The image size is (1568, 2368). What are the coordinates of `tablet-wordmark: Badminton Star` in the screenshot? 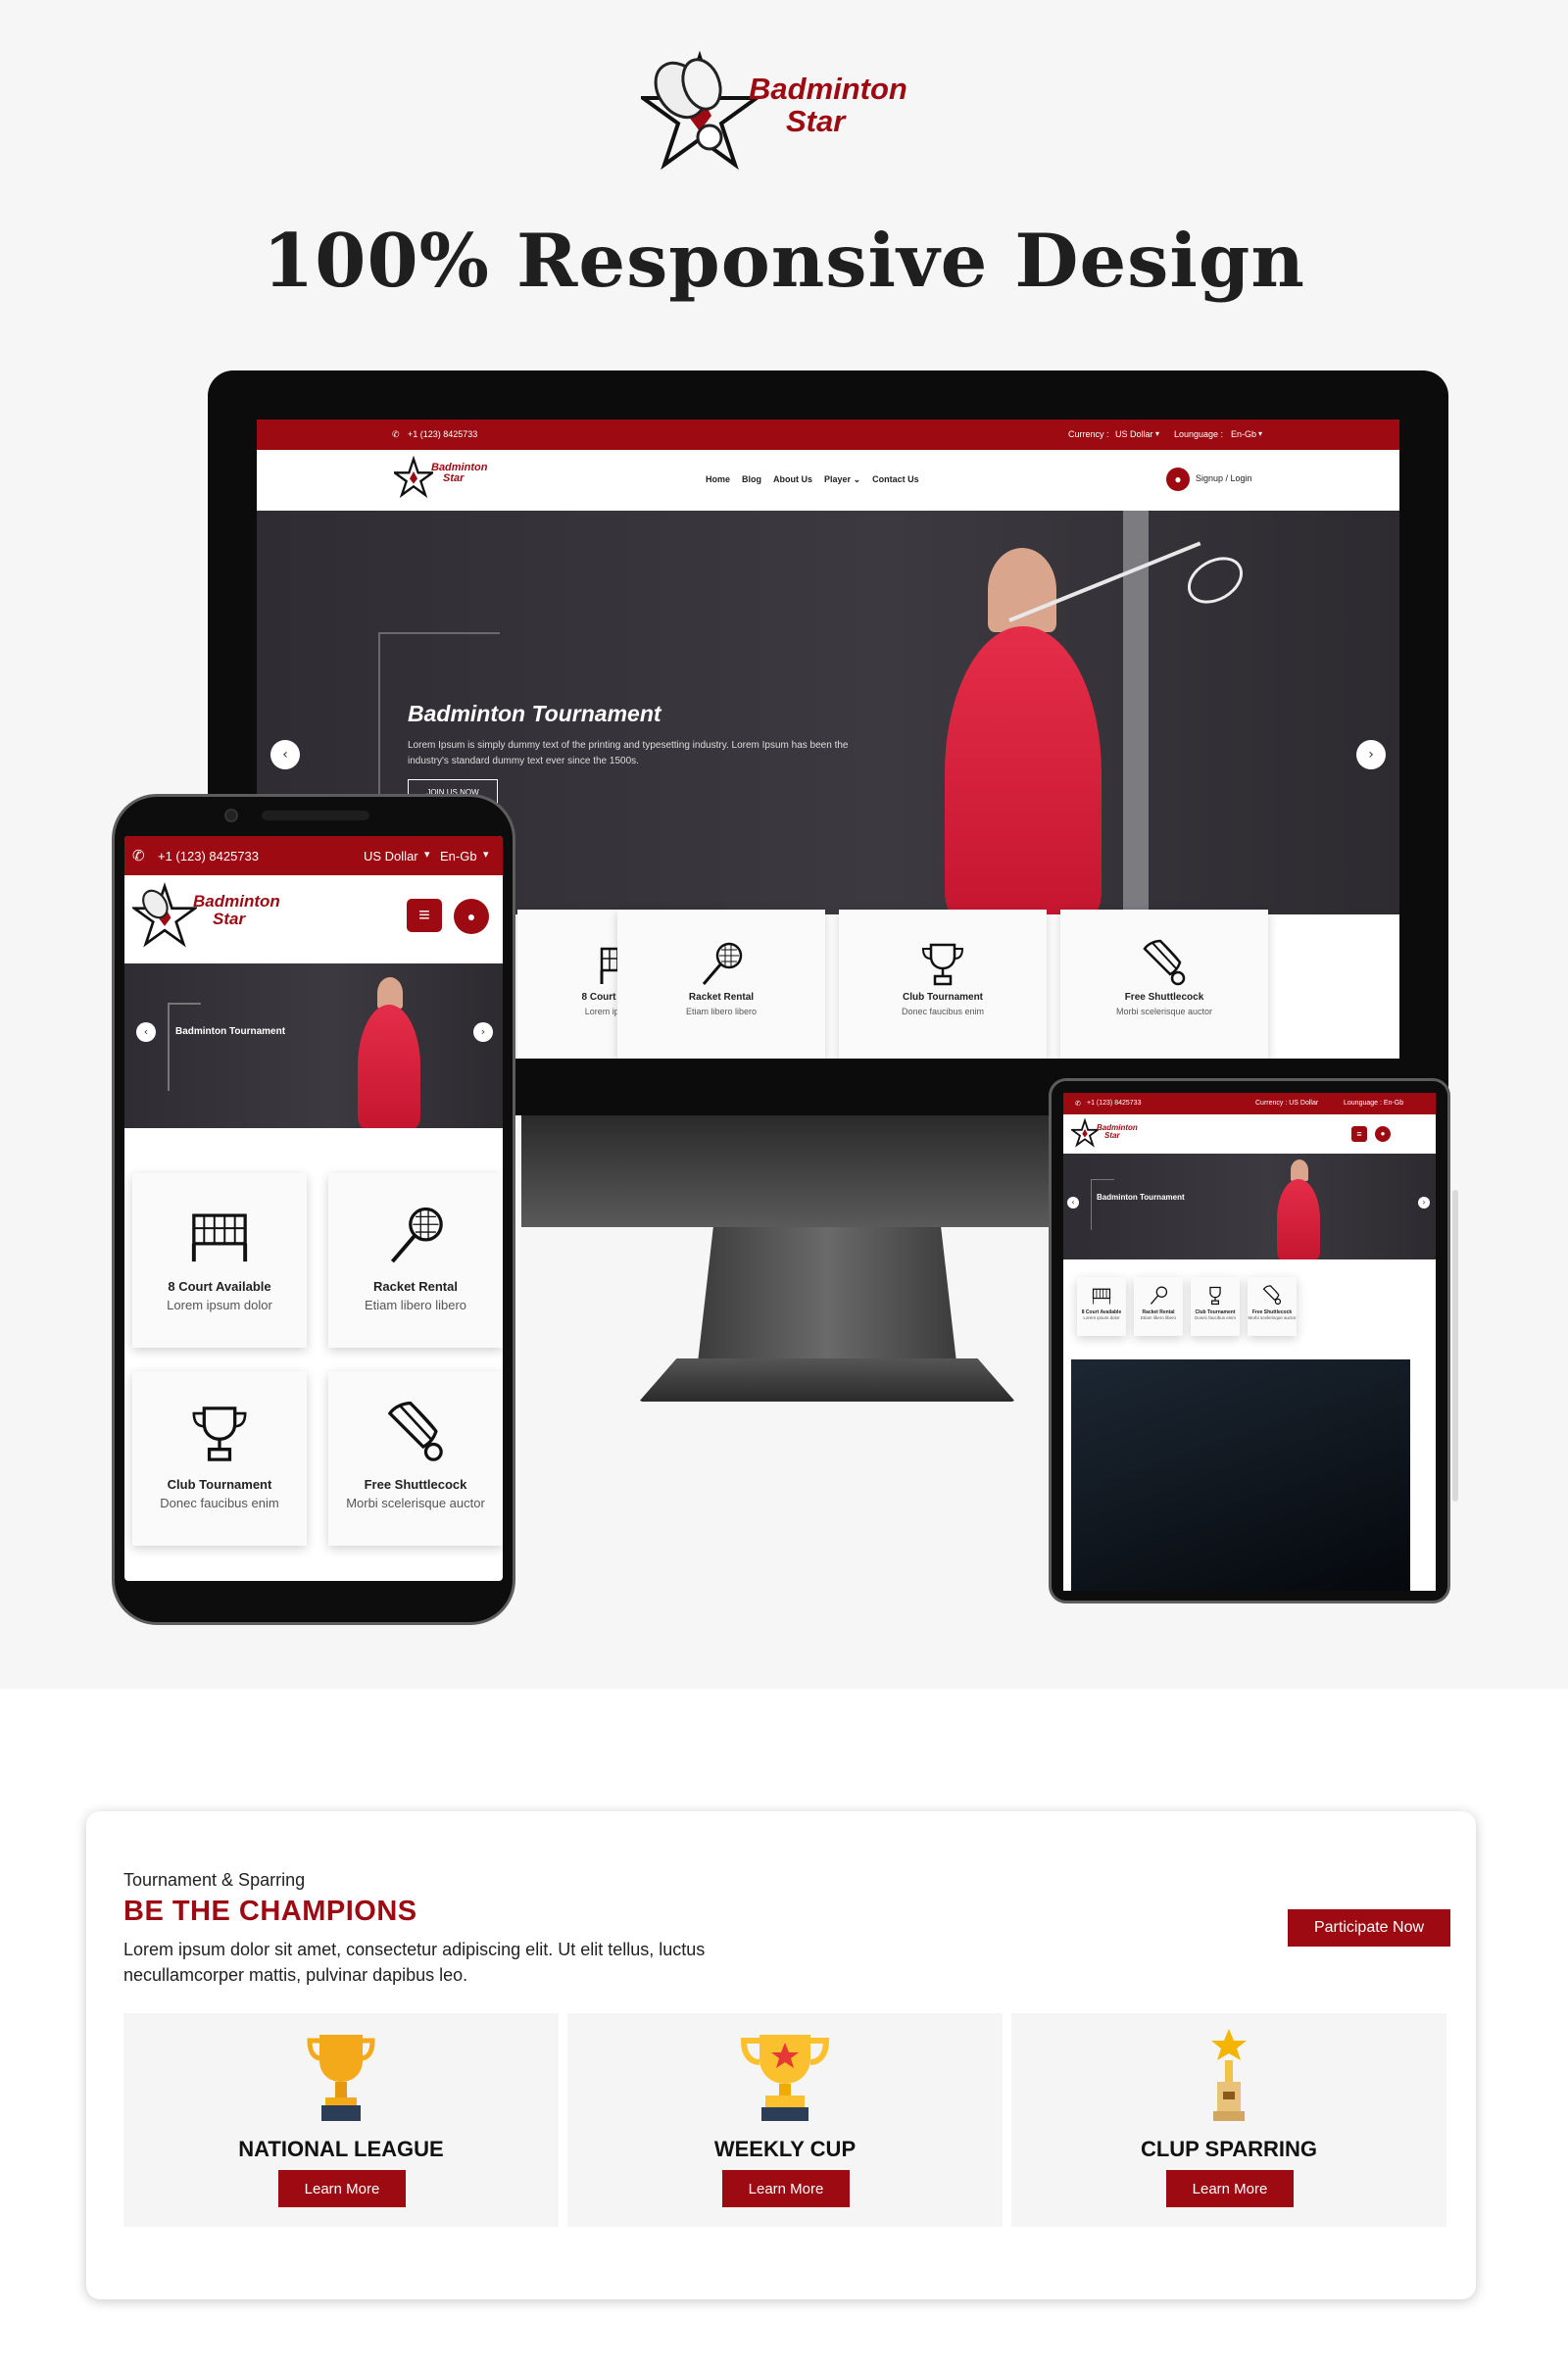 It's located at (1117, 1132).